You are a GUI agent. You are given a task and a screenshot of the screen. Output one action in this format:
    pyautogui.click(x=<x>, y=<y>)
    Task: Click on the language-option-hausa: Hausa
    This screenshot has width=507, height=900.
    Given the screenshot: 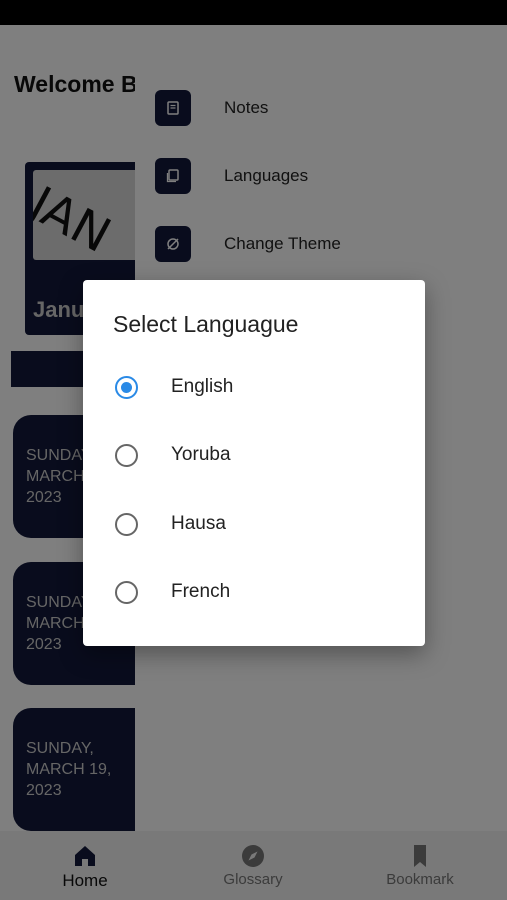 What is the action you would take?
    pyautogui.click(x=258, y=524)
    